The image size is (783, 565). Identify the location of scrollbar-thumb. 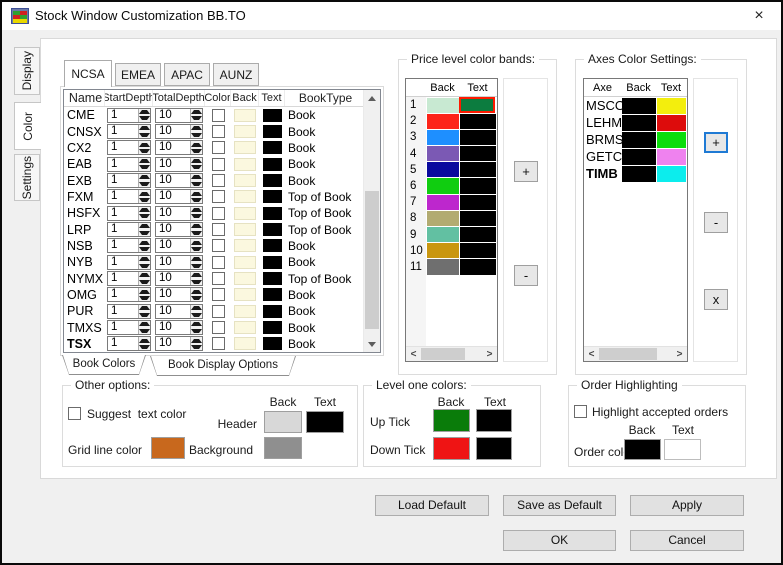
(628, 354).